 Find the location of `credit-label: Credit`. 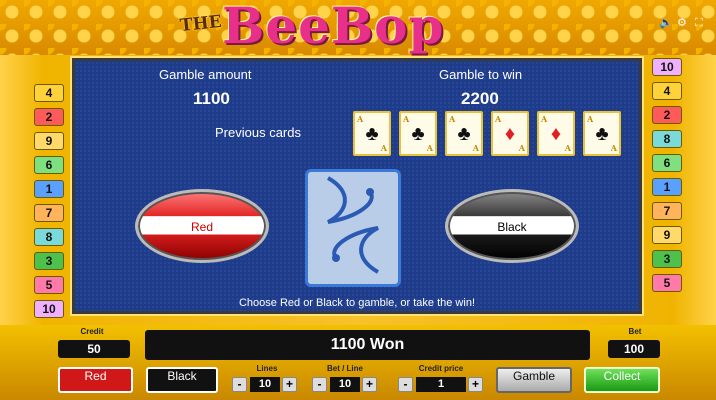

credit-label: Credit is located at coordinates (92, 331).